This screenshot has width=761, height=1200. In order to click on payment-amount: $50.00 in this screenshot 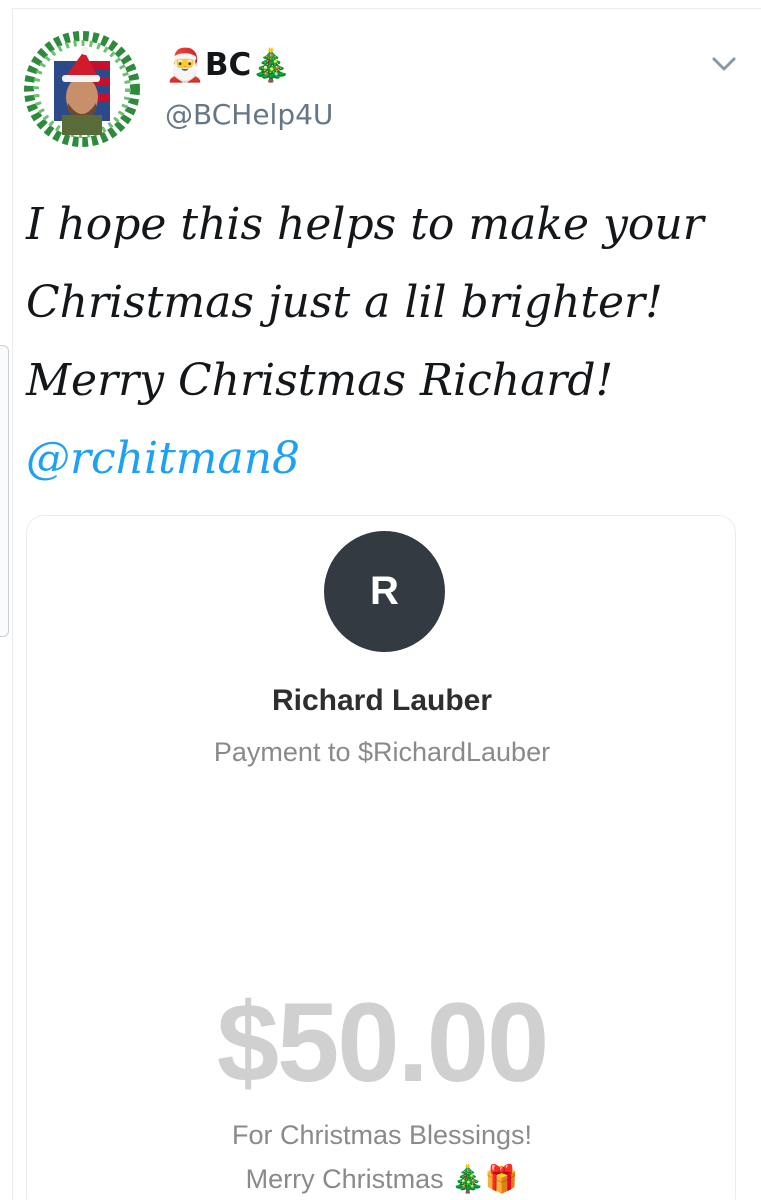, I will do `click(383, 1042)`.